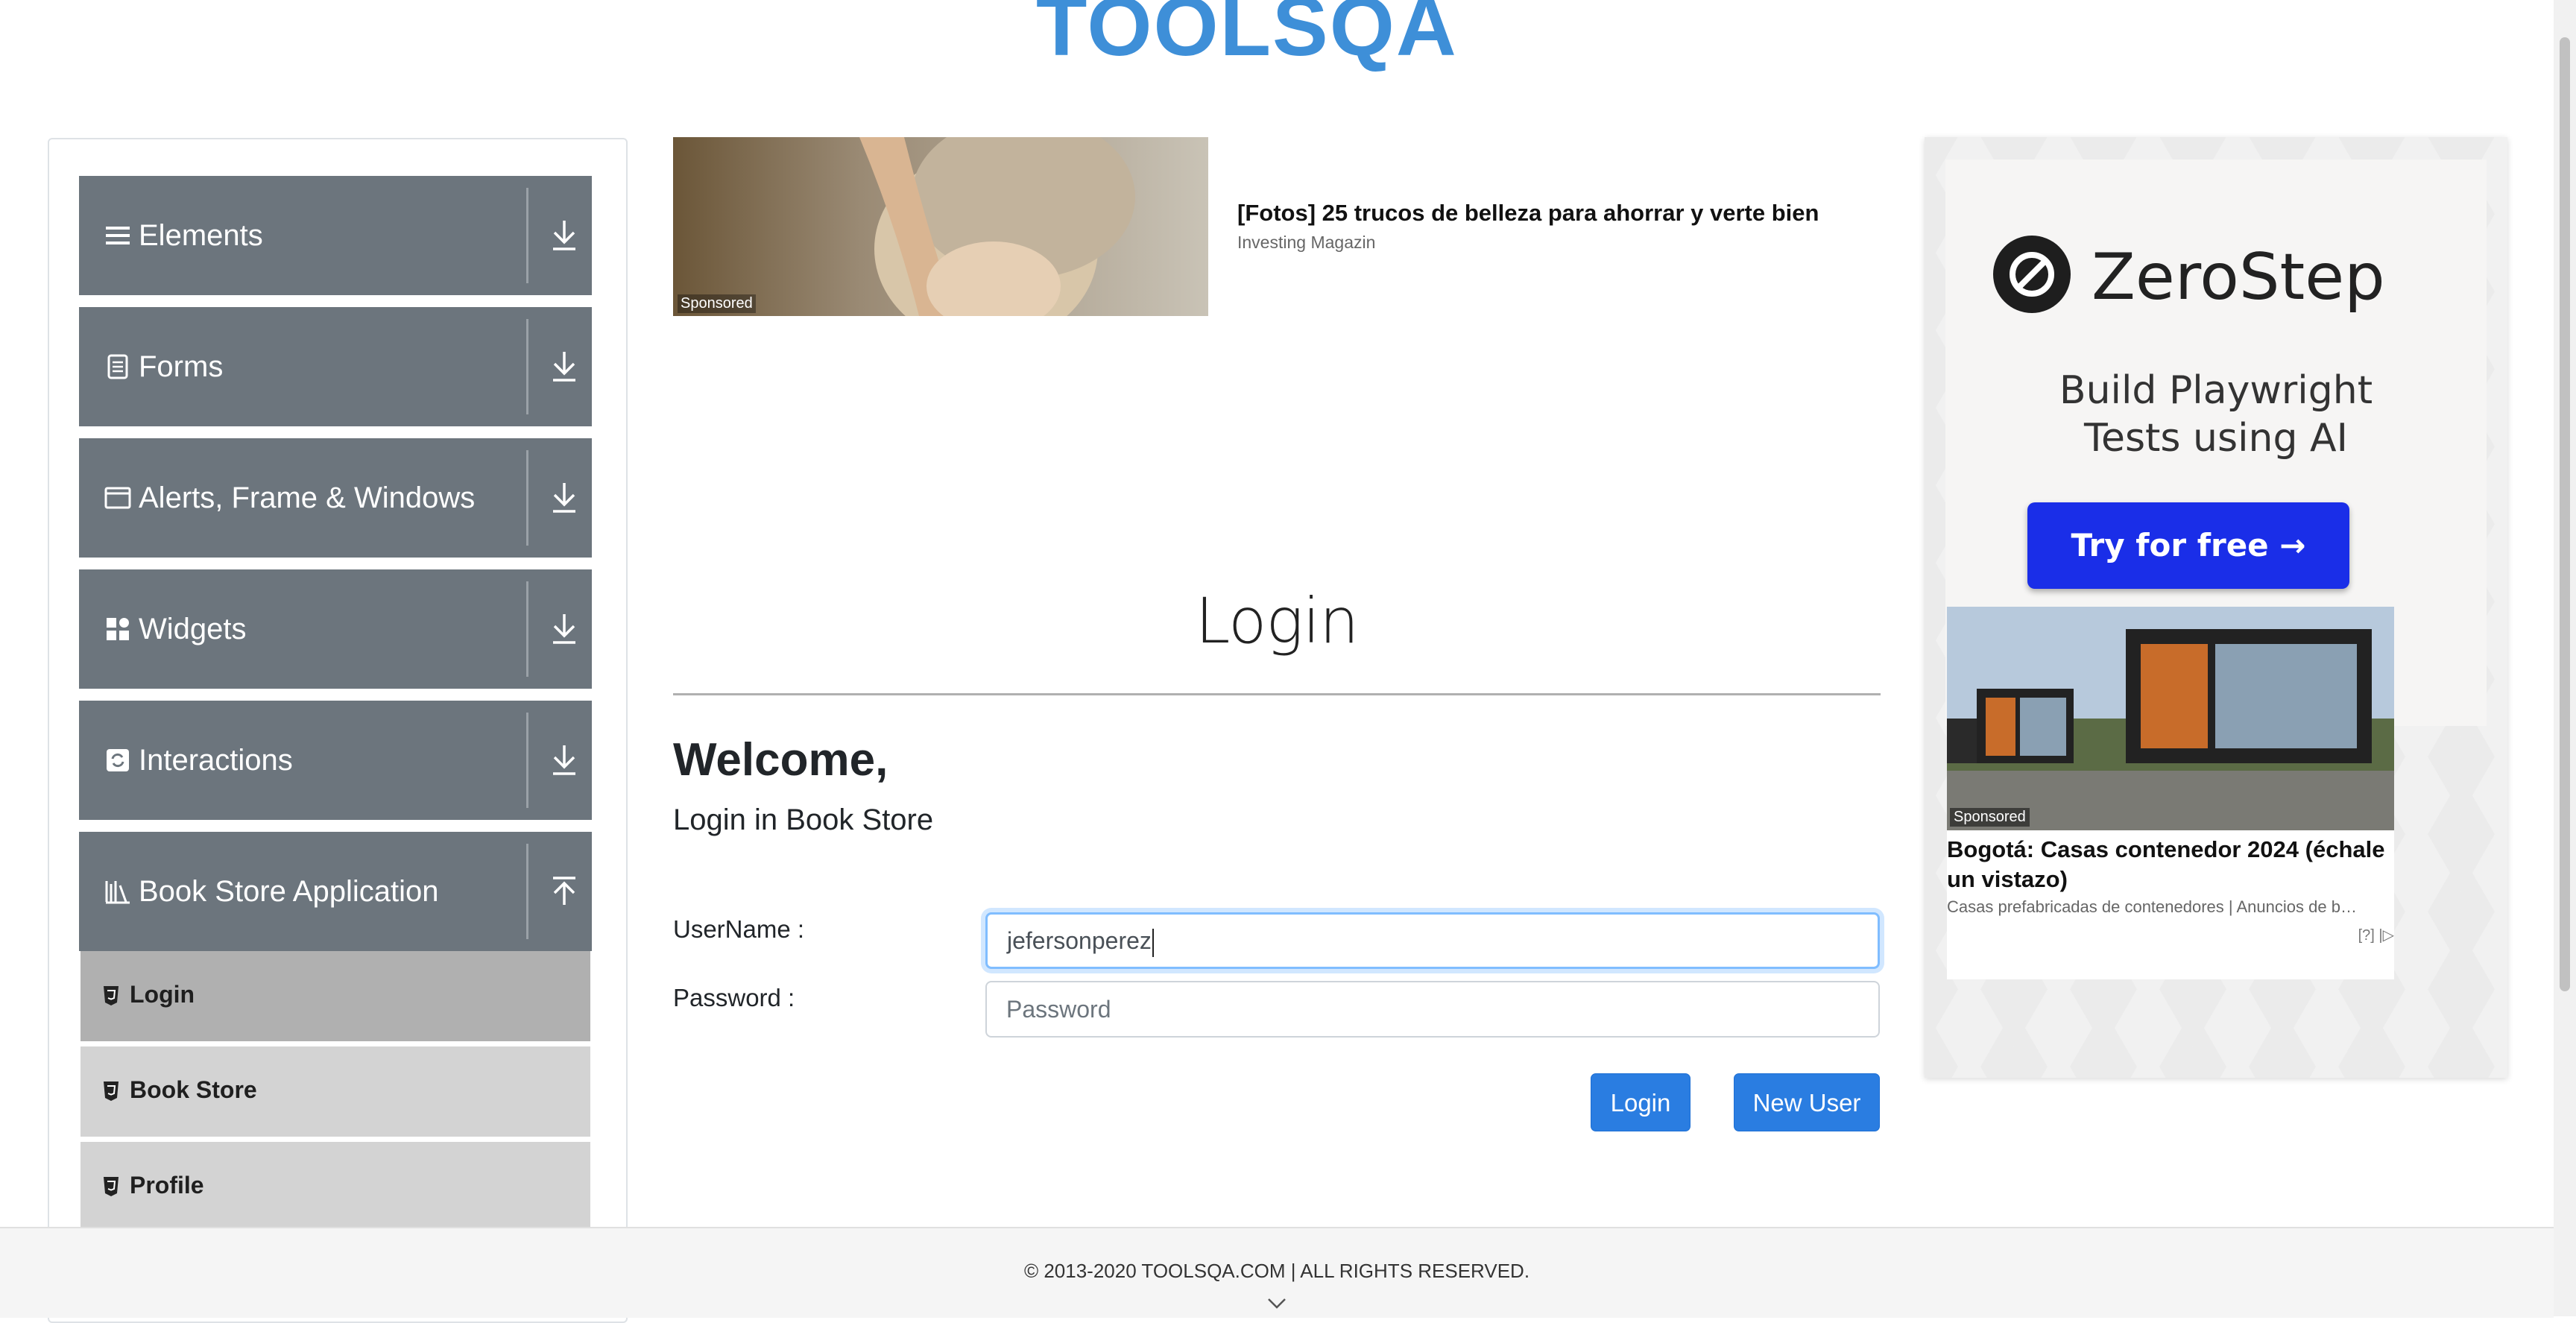  I want to click on zerostep-logo-icon, so click(2032, 275).